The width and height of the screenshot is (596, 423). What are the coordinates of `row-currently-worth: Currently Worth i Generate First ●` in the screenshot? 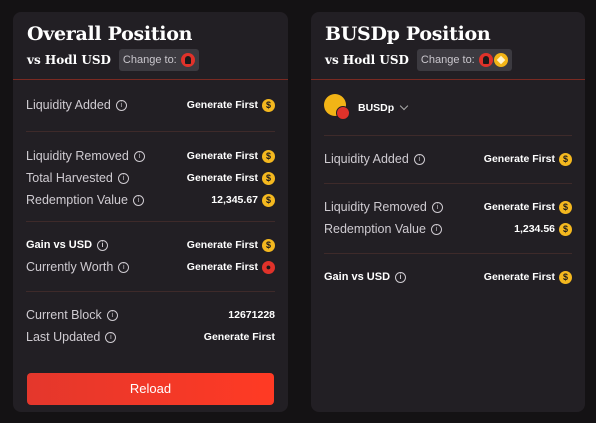 It's located at (150, 267).